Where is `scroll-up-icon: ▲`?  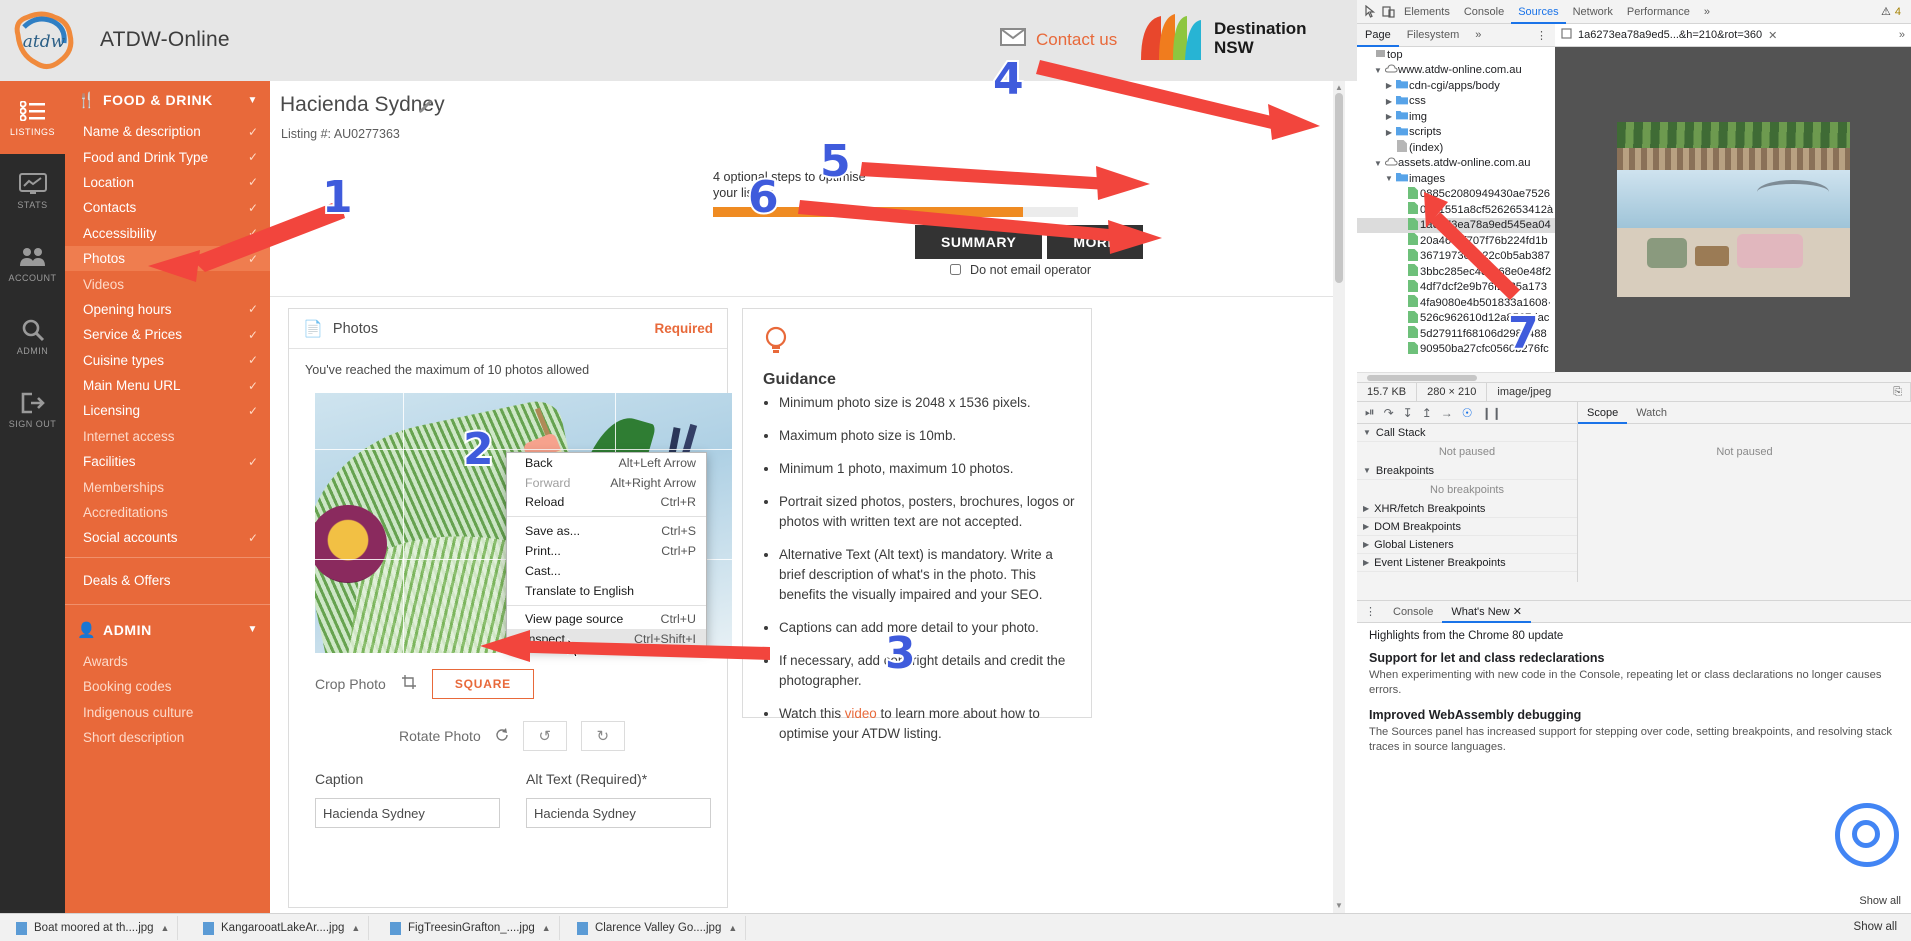
scroll-up-icon: ▲ is located at coordinates (1339, 88).